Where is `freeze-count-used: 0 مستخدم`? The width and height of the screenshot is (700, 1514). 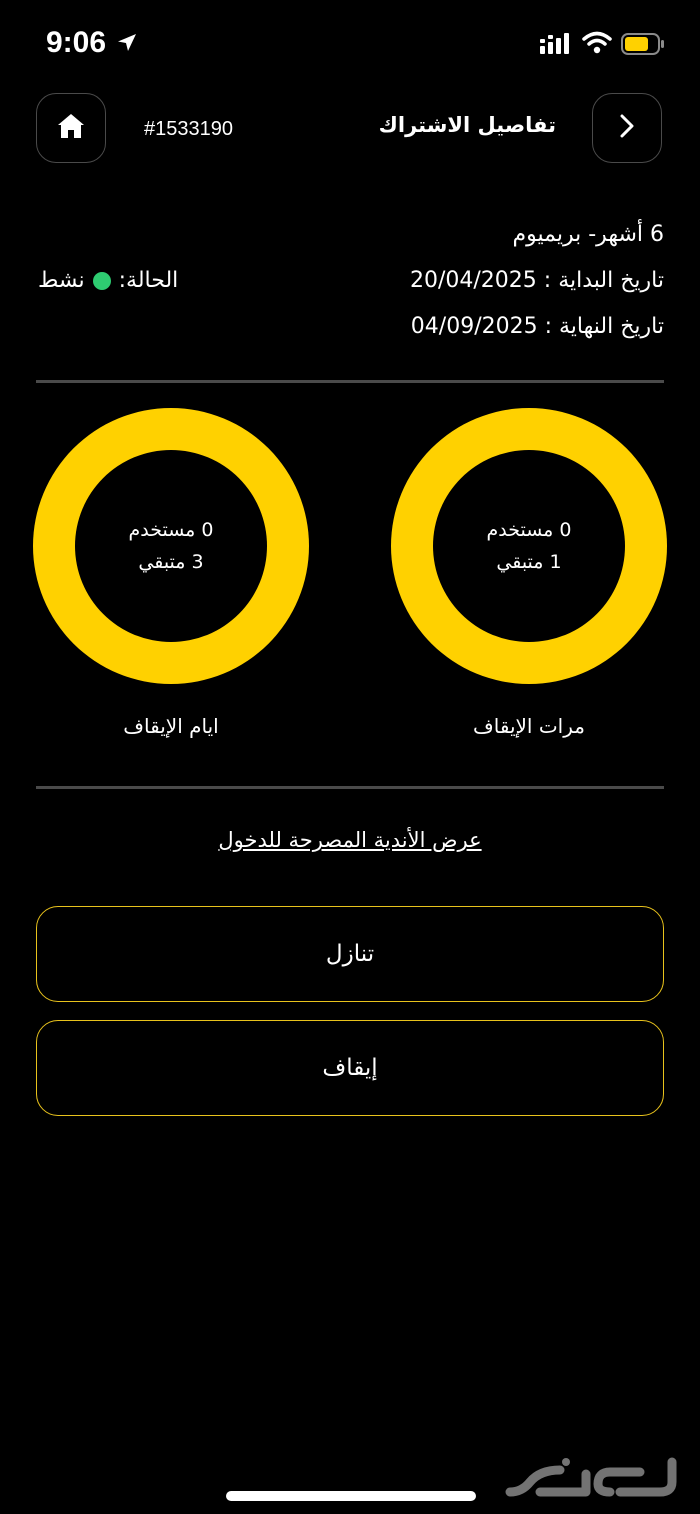
freeze-count-used: 0 مستخدم is located at coordinates (529, 530).